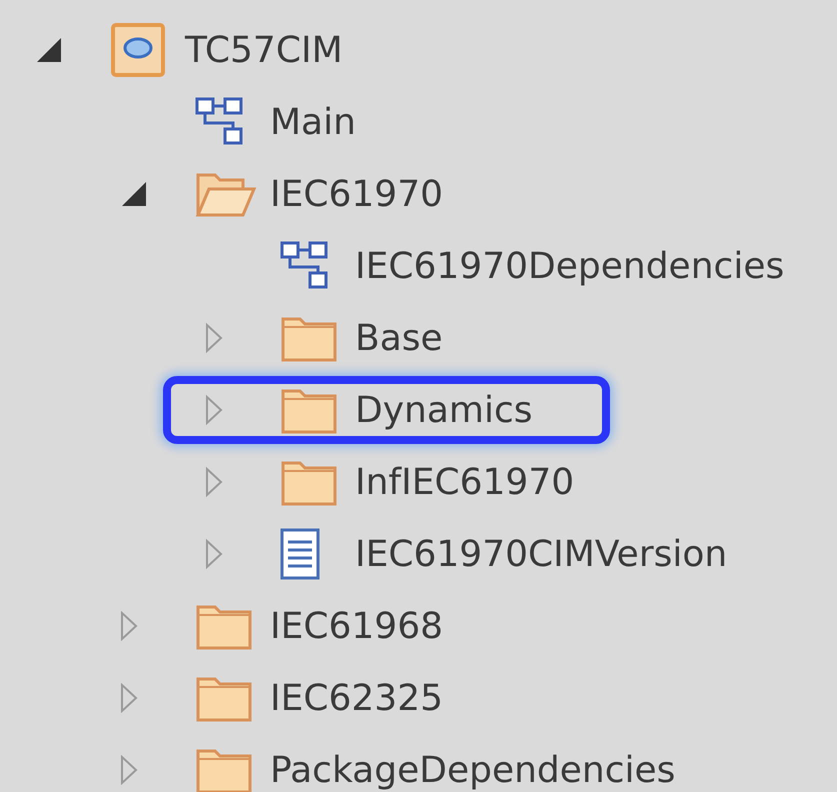  What do you see at coordinates (399, 338) in the screenshot?
I see `tree-item-label: Base` at bounding box center [399, 338].